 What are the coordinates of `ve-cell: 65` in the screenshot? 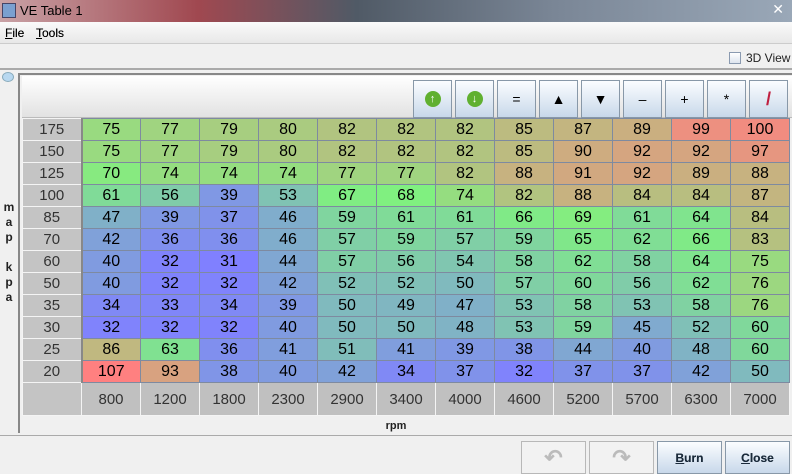 It's located at (583, 239).